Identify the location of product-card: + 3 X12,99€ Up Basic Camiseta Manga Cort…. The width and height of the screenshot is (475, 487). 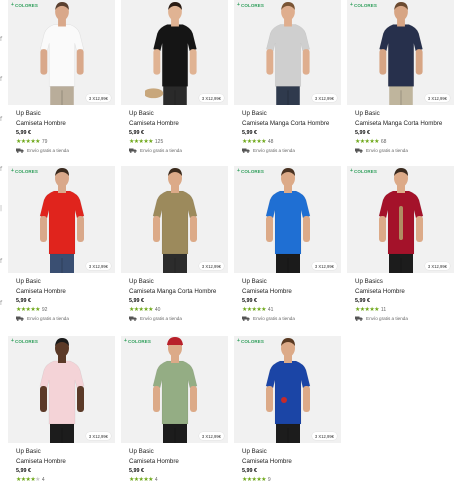
(174, 251).